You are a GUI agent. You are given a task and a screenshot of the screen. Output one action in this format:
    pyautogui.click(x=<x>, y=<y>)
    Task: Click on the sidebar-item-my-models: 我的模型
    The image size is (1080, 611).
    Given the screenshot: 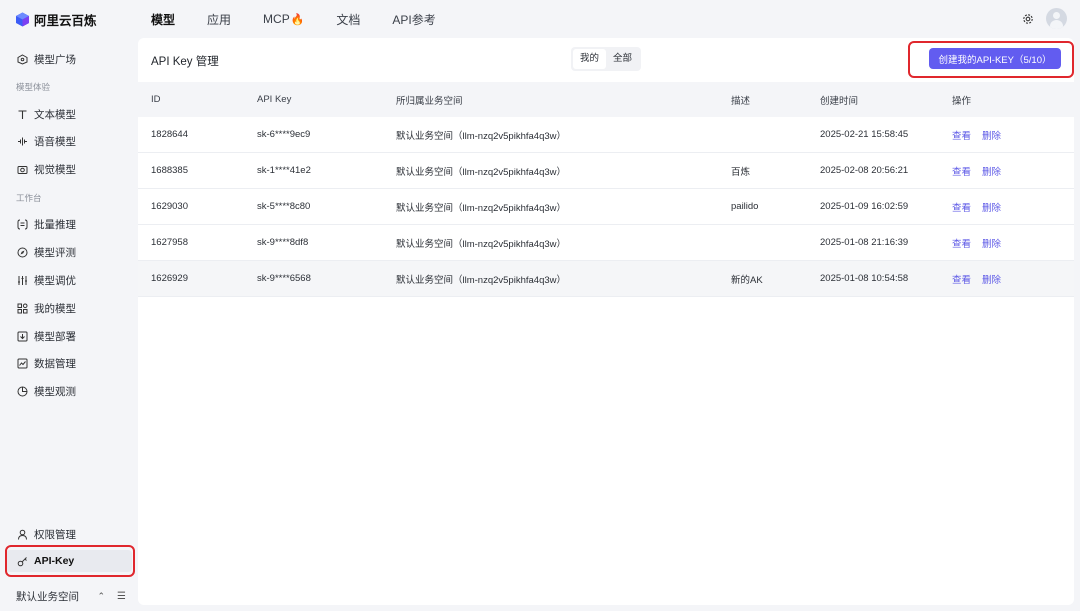 What is the action you would take?
    pyautogui.click(x=69, y=308)
    